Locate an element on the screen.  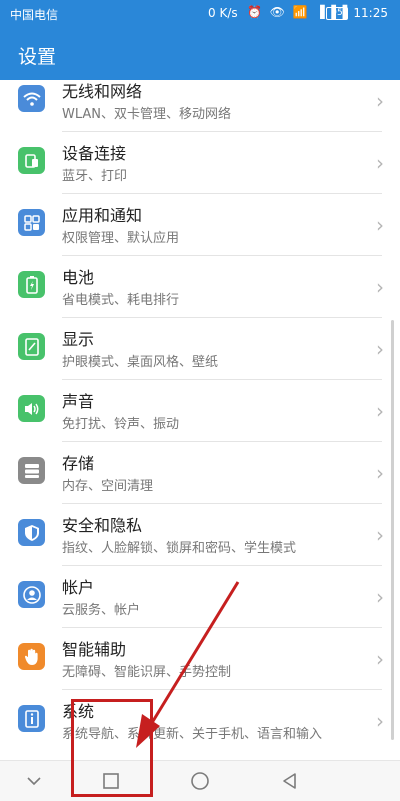
settings-item-subtitle: 护眼模式、桌面风格、壁纸 is located at coordinates (140, 362).